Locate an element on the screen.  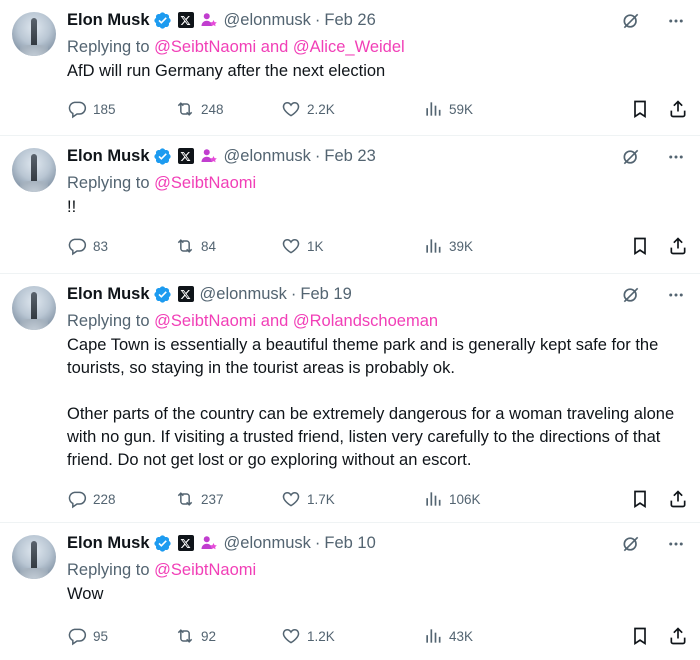
like-button: 1.2K is located at coordinates (308, 636).